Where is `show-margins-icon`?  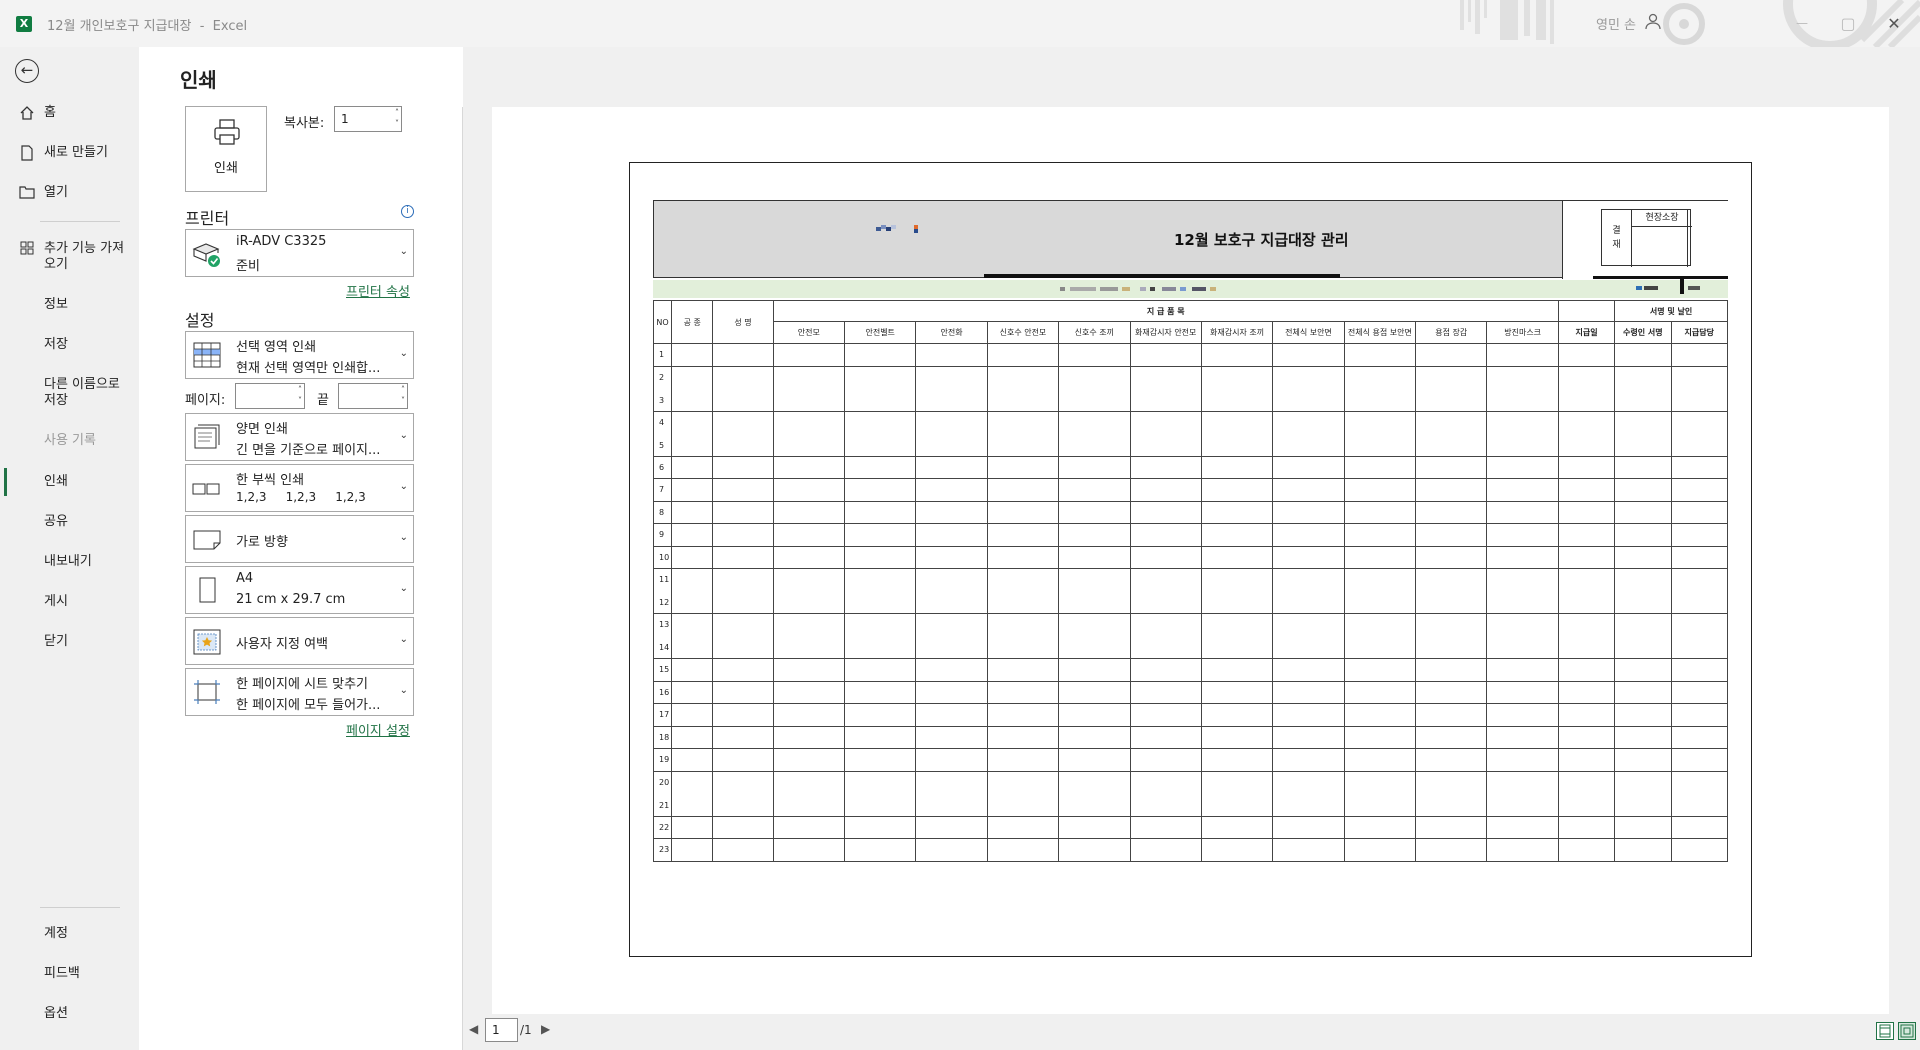 show-margins-icon is located at coordinates (1885, 1031).